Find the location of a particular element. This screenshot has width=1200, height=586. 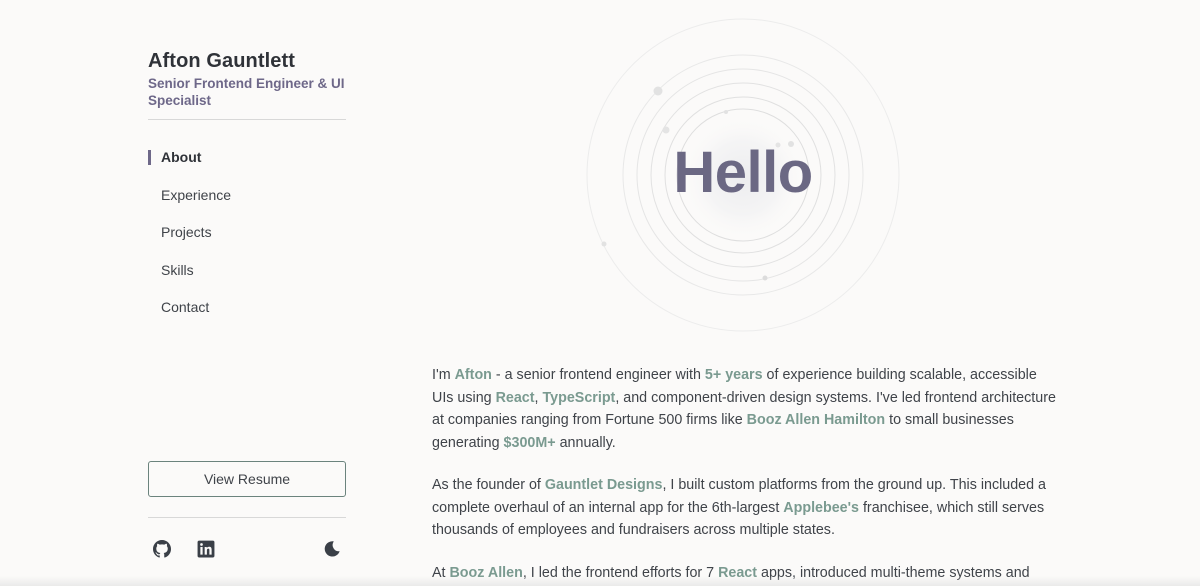

bio-text: I'm is located at coordinates (443, 375).